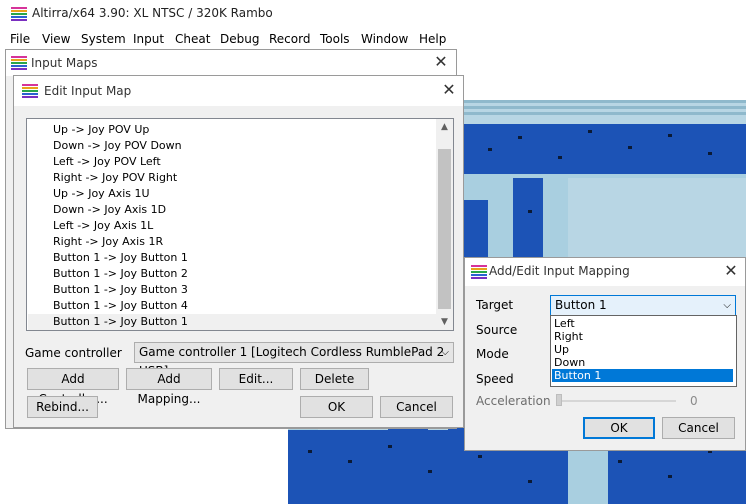 This screenshot has height=504, width=746. I want to click on acceleration-slider-track, so click(616, 401).